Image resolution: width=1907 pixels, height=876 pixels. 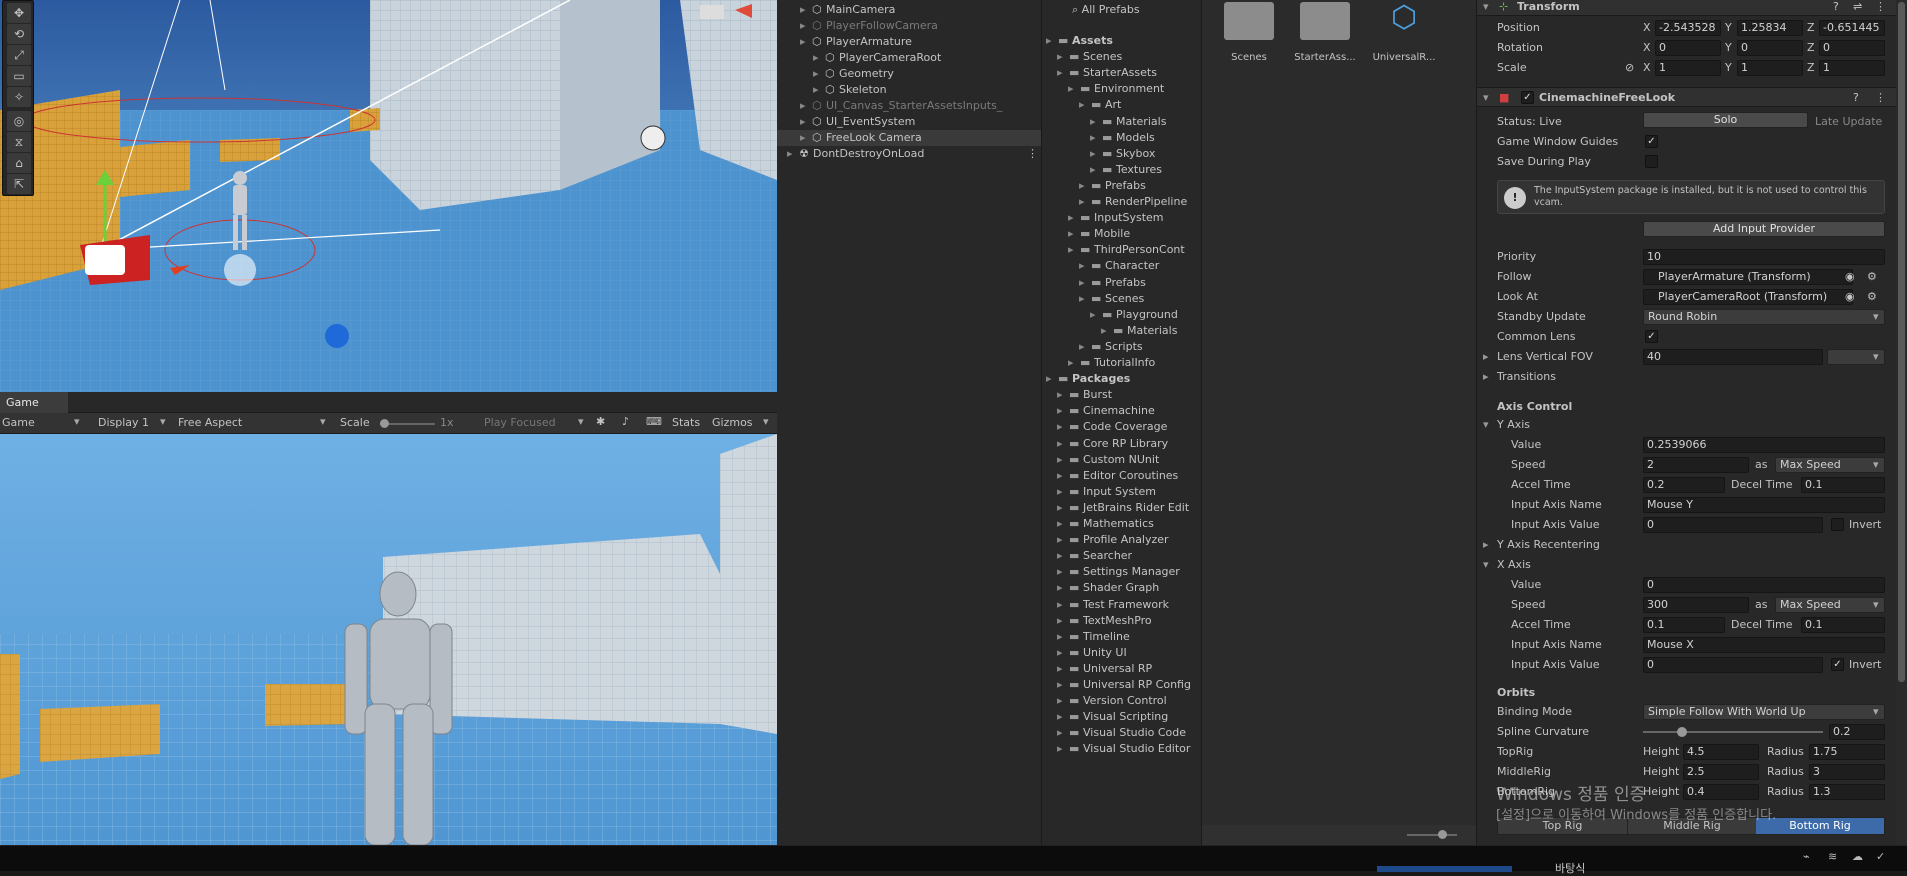 What do you see at coordinates (1122, 508) in the screenshot?
I see `project-folder-item: ▸ ▬ JetBrains Rider Edit` at bounding box center [1122, 508].